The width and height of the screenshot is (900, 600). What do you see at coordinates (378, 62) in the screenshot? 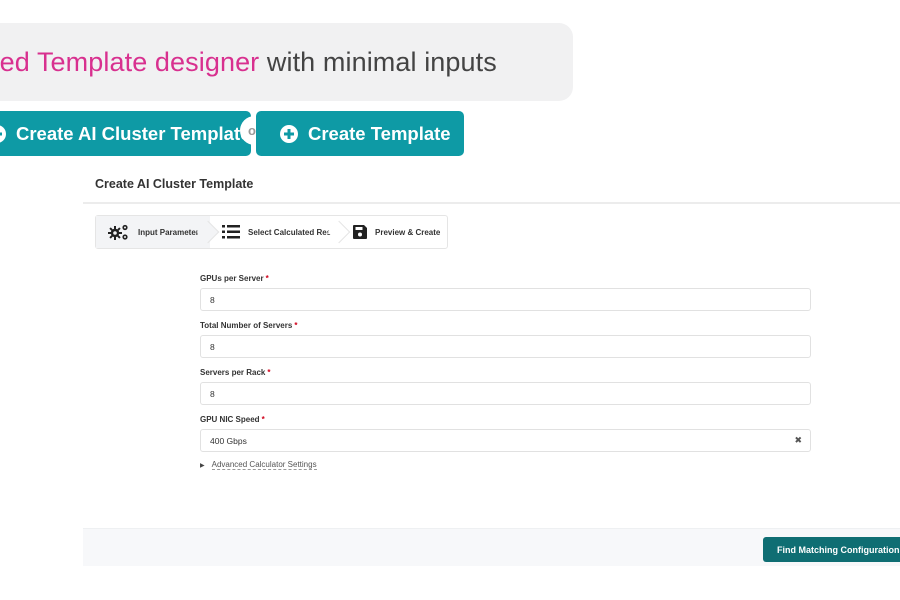
I see `headline-rest: with minimal inputs` at bounding box center [378, 62].